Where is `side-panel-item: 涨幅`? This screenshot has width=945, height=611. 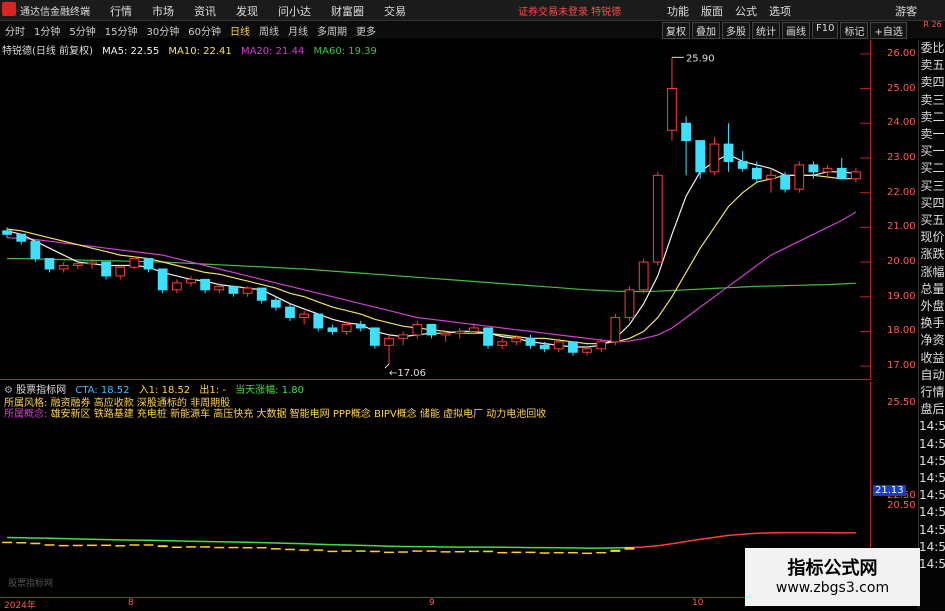 side-panel-item: 涨幅 is located at coordinates (932, 272).